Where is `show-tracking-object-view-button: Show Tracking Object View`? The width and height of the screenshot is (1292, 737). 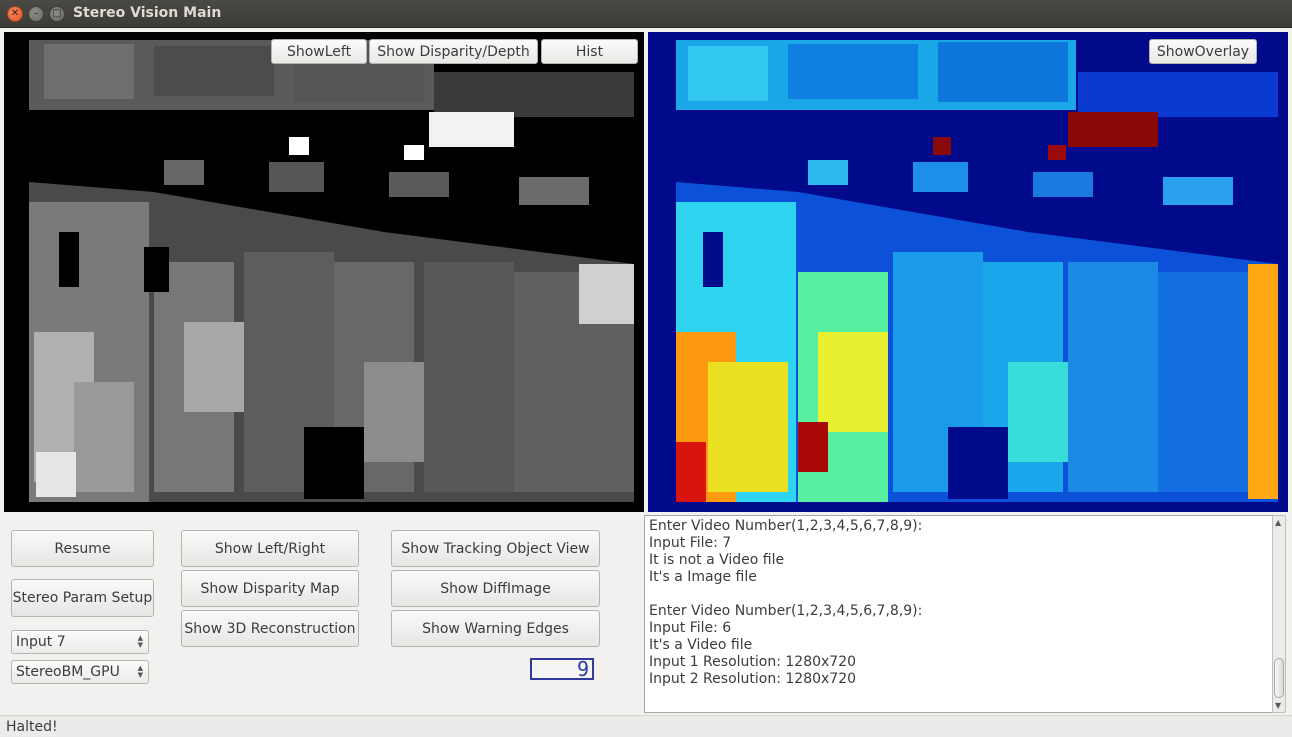
show-tracking-object-view-button: Show Tracking Object View is located at coordinates (495, 548).